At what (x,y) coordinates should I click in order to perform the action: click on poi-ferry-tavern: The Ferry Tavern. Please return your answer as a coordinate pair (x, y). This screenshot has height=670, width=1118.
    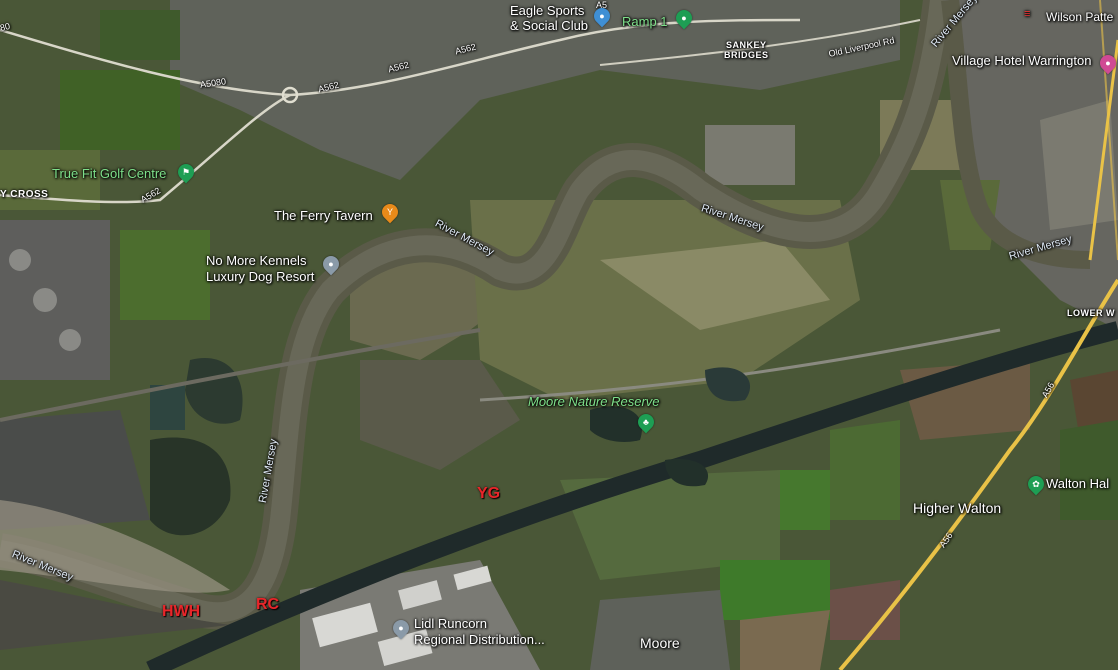
    Looking at the image, I should click on (323, 215).